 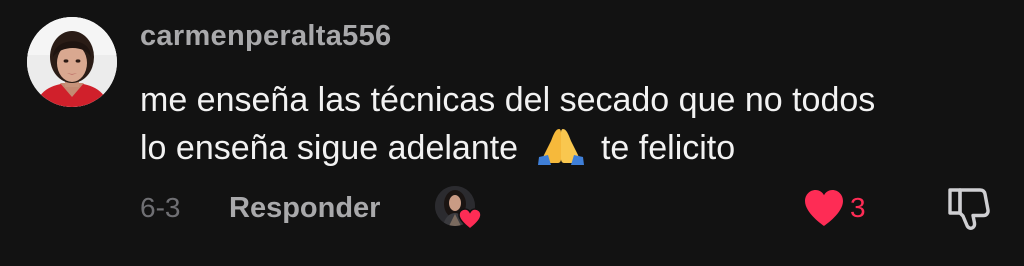 I want to click on folded-hands-emoji, so click(x=561, y=145).